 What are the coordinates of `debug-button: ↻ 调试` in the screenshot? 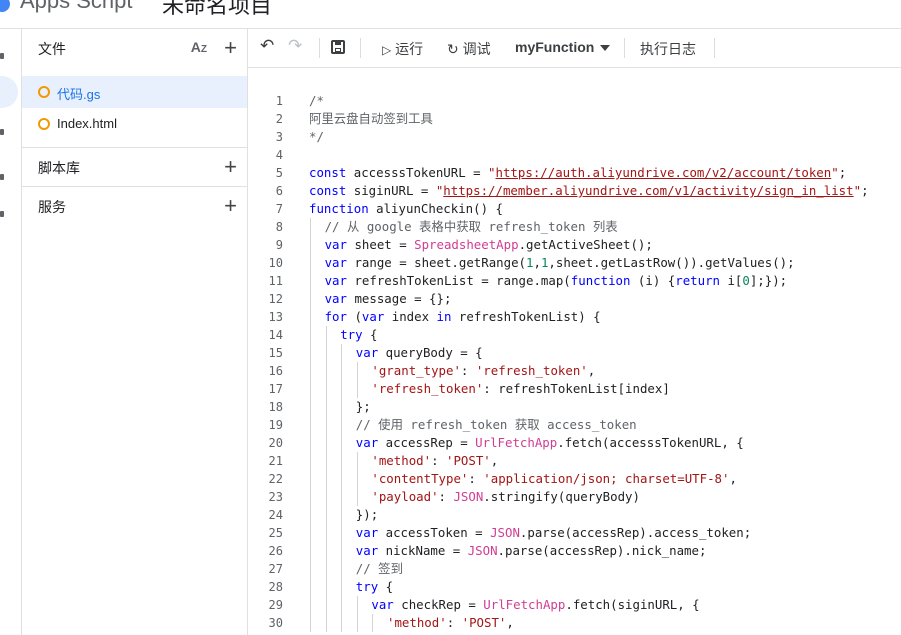 It's located at (469, 49).